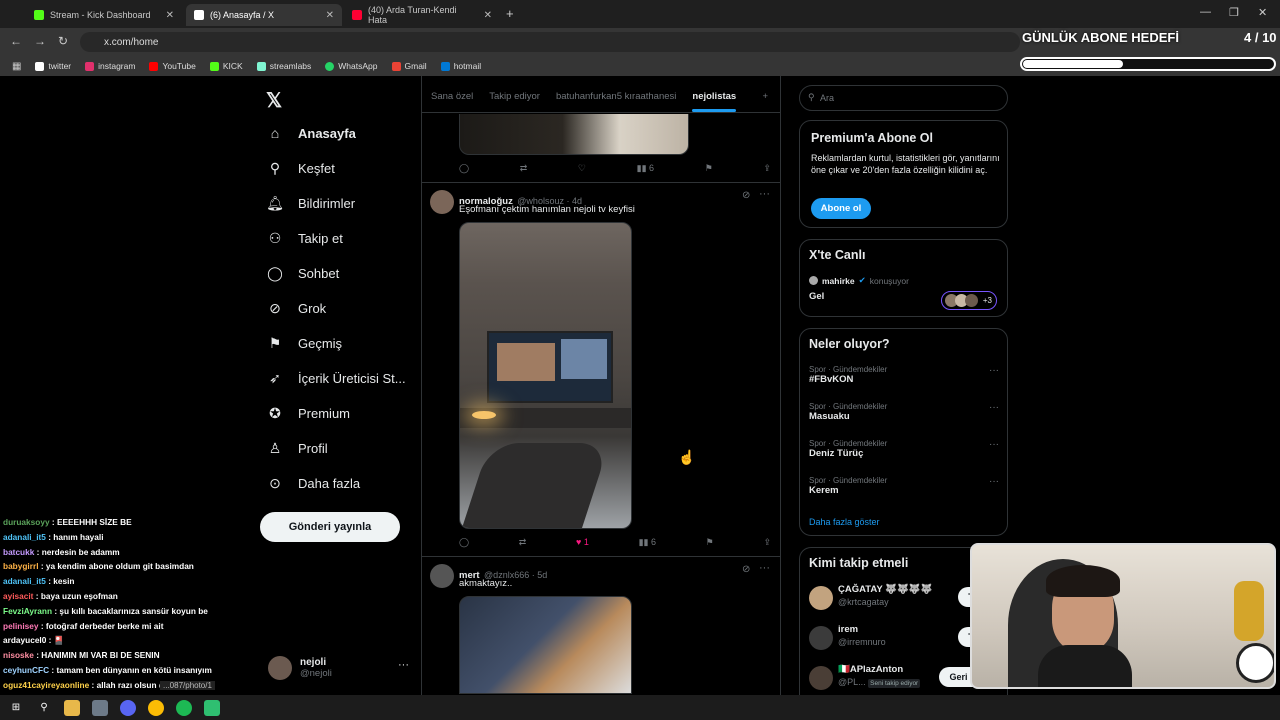  Describe the element at coordinates (330, 527) in the screenshot. I see `post-button: Gönderi yayınla` at that location.